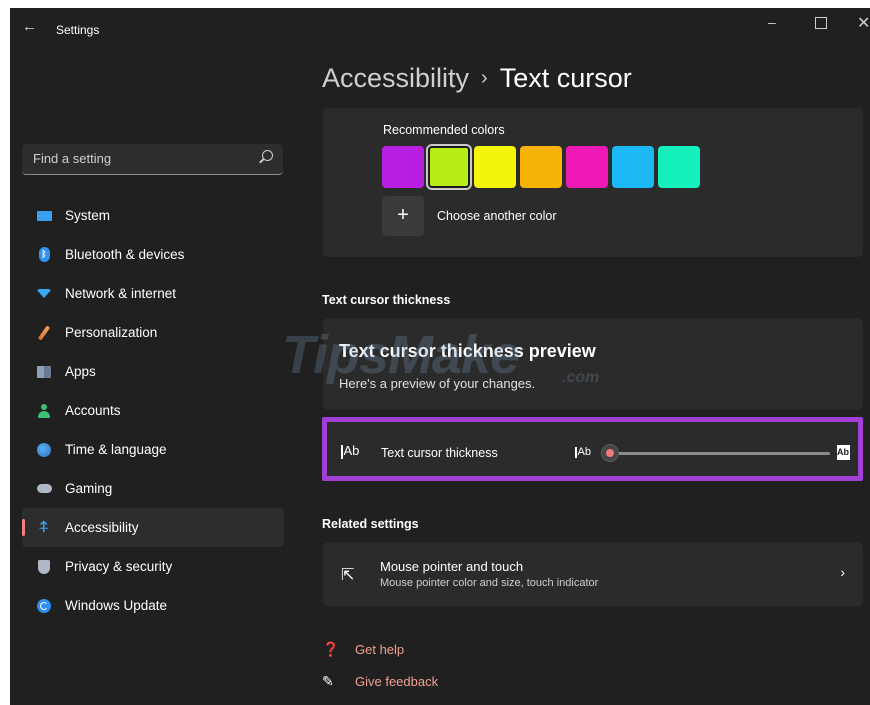 The width and height of the screenshot is (870, 705). I want to click on sidebar-item-label: Time & language, so click(116, 449).